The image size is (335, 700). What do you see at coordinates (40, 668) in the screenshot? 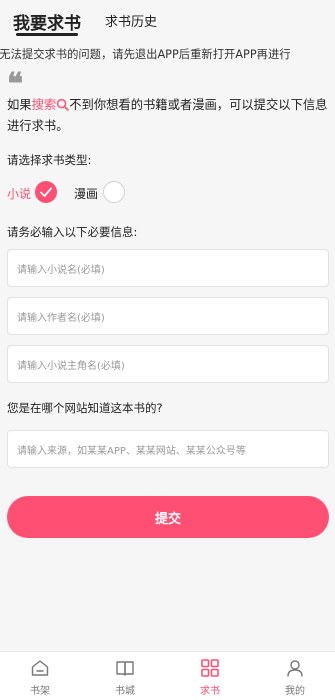
I see `bookshelf-icon` at bounding box center [40, 668].